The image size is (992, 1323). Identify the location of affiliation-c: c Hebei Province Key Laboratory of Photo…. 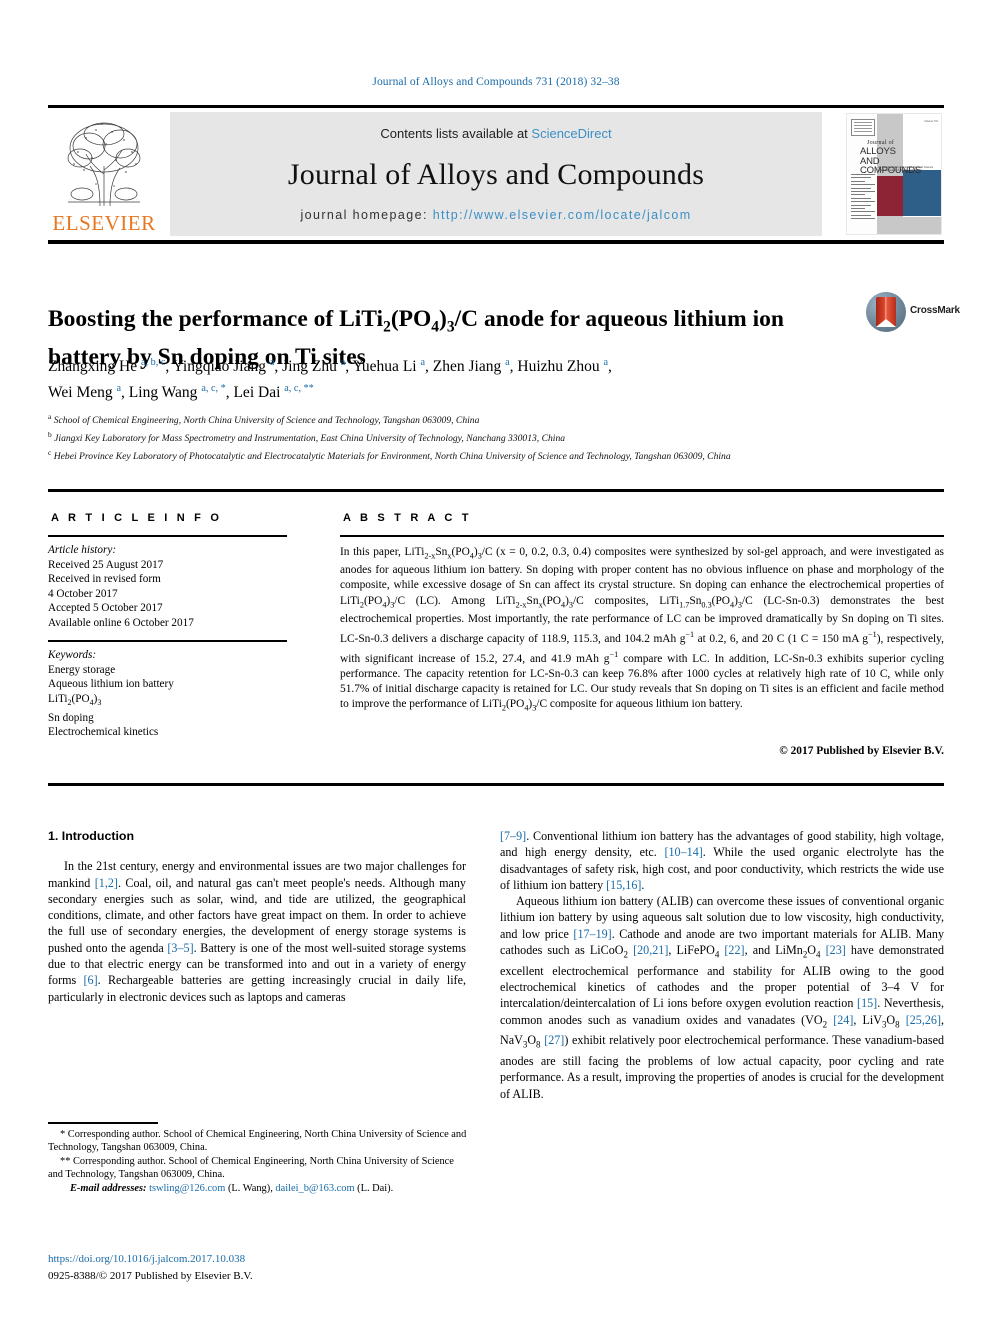
(389, 454).